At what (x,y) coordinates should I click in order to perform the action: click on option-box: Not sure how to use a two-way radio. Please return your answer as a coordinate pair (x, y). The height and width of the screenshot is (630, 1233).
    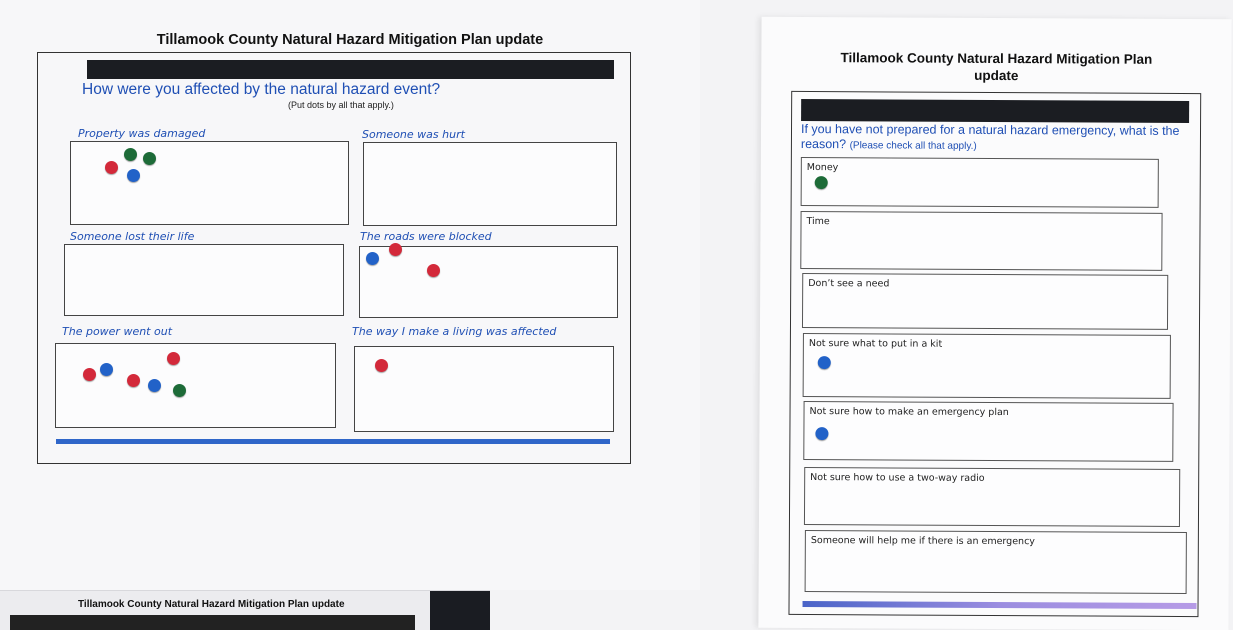
    Looking at the image, I should click on (992, 497).